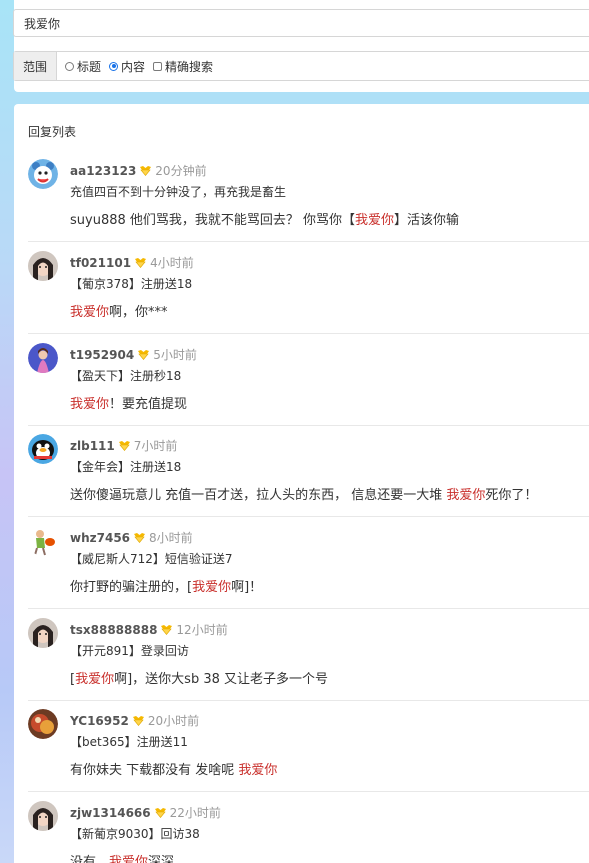  I want to click on content-text: 啊，你***, so click(138, 312).